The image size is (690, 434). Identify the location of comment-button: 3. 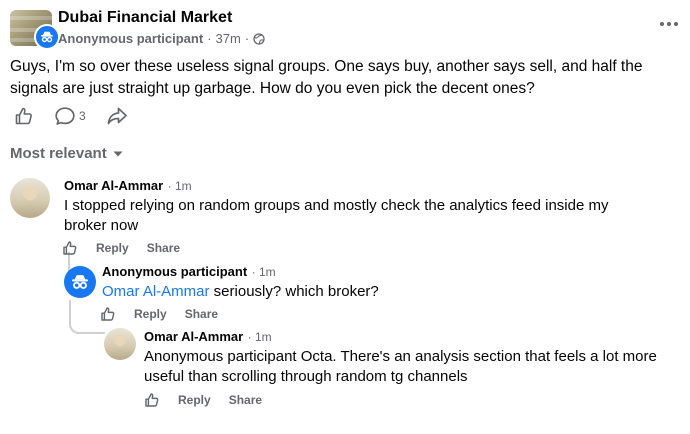
(70, 116).